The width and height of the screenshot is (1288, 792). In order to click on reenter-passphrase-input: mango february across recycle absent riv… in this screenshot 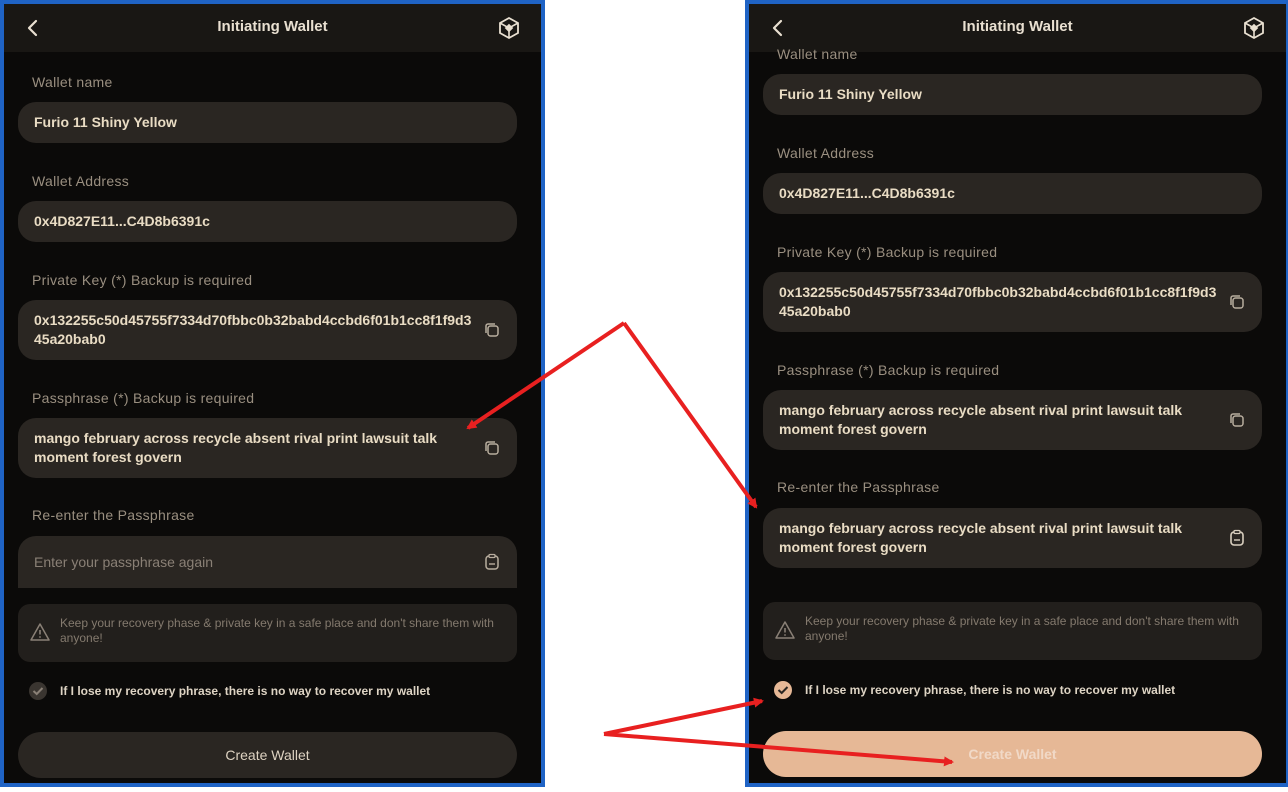, I will do `click(1012, 538)`.